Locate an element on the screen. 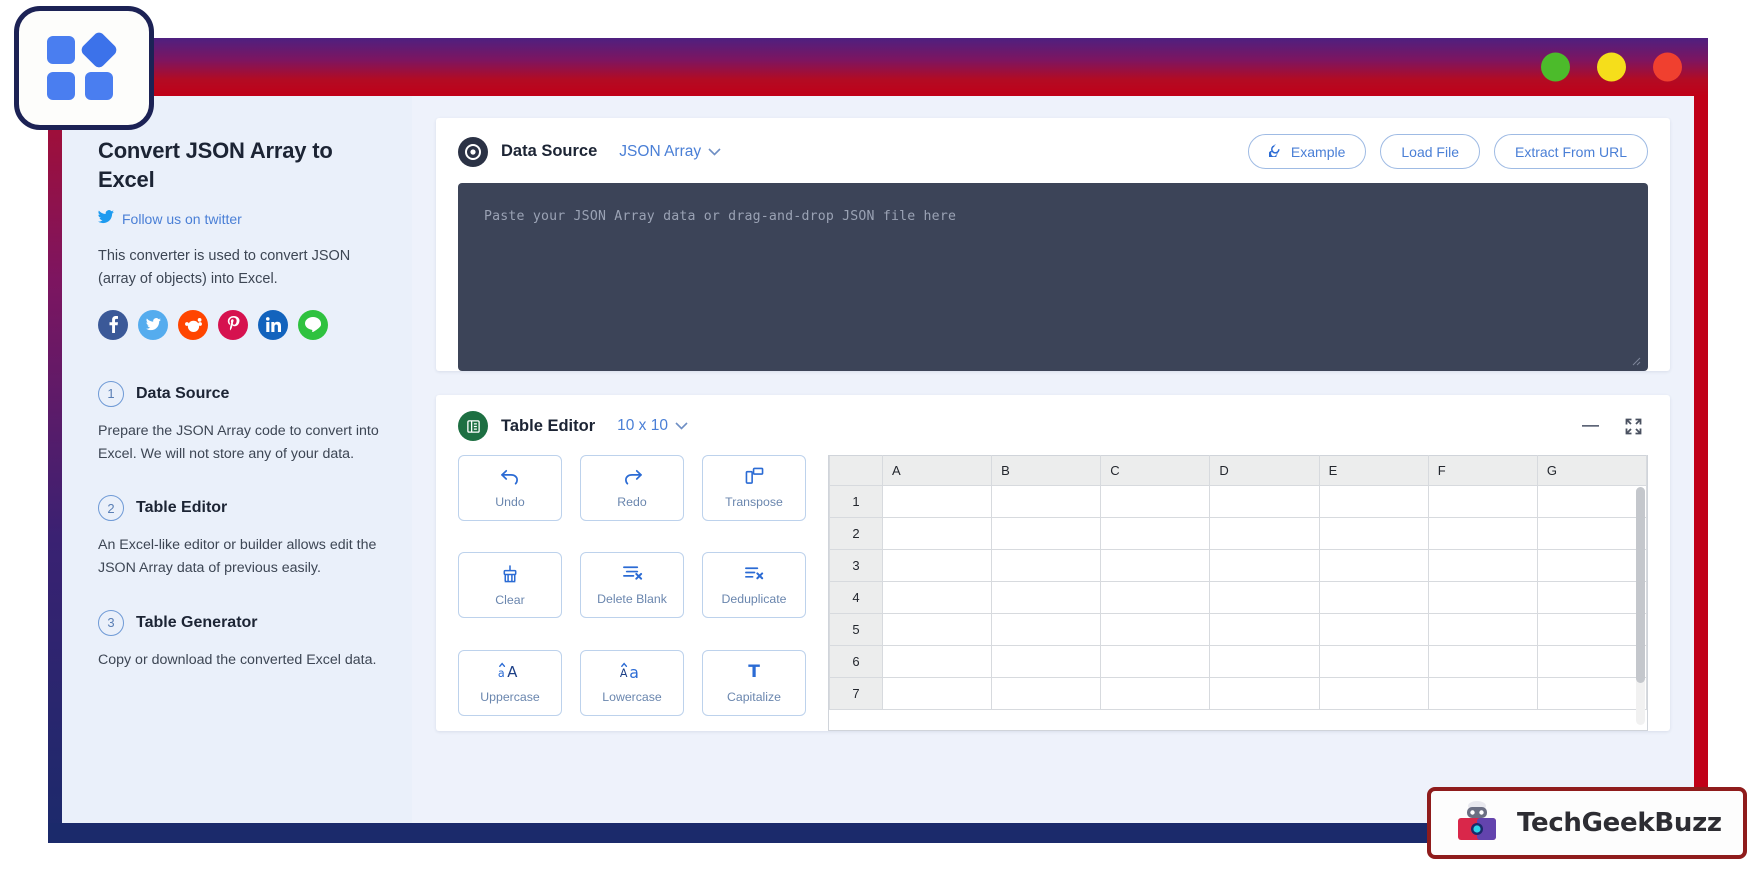 Image resolution: width=1755 pixels, height=871 pixels. cell-E3 is located at coordinates (1373, 565).